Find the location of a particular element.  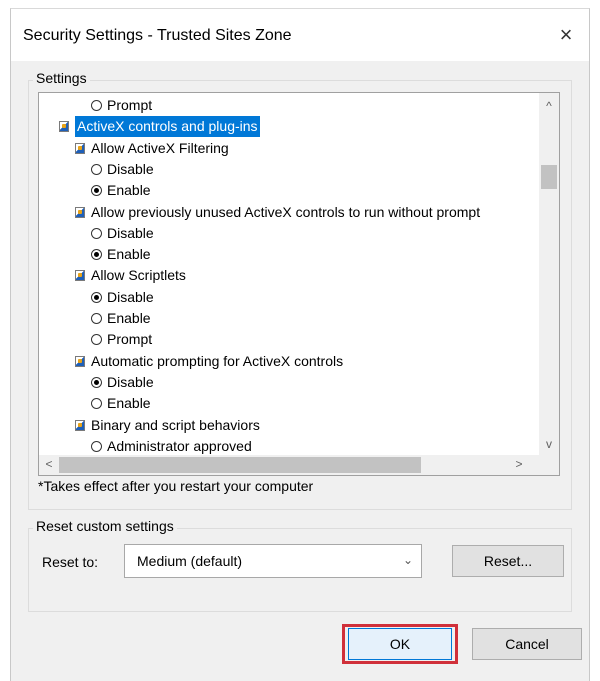

close-icon: × is located at coordinates (566, 34).